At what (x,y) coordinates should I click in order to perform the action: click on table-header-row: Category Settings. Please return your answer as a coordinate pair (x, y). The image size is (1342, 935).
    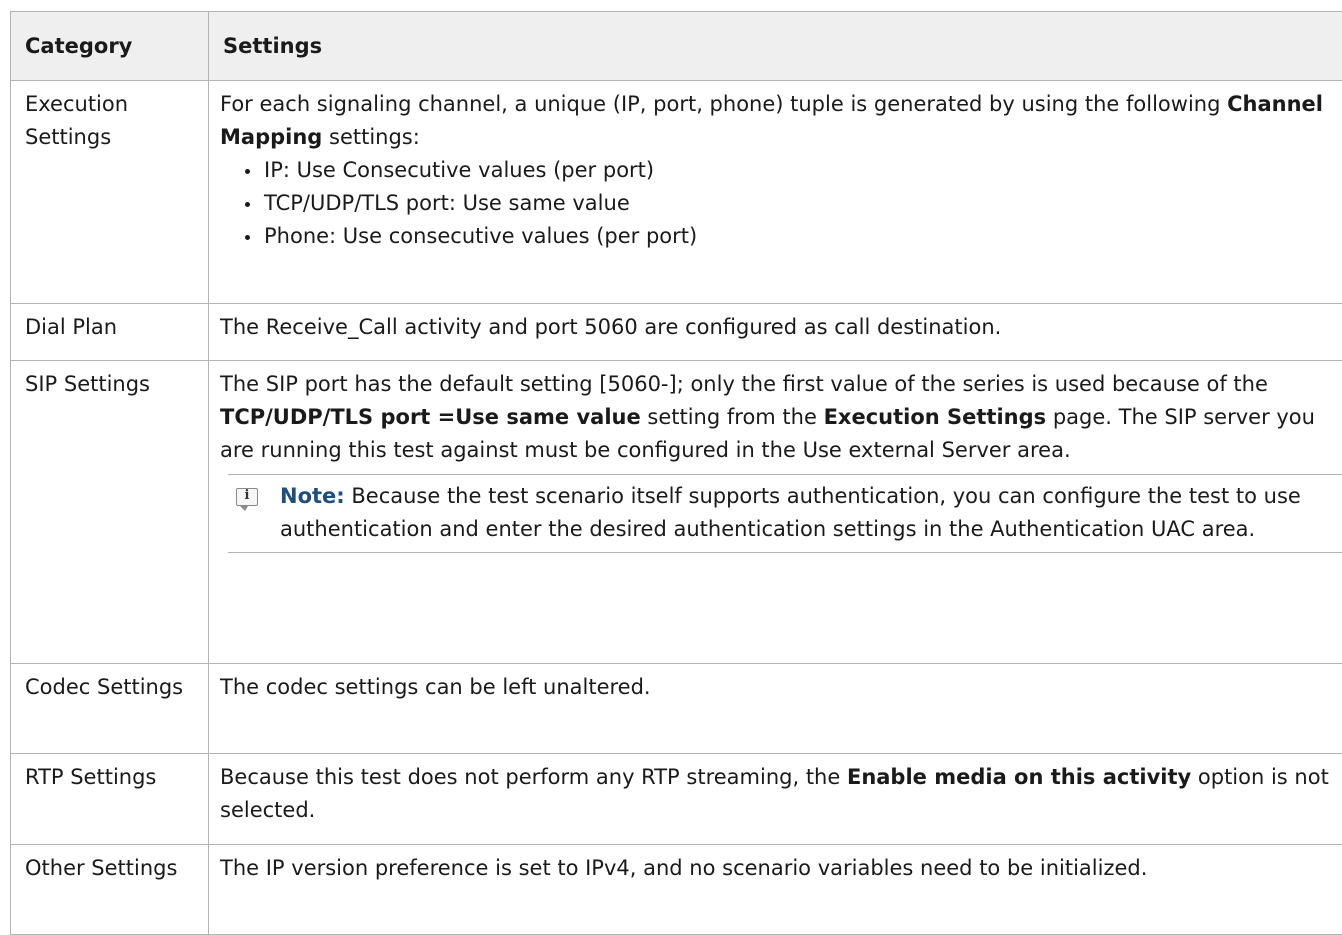
    Looking at the image, I should click on (676, 46).